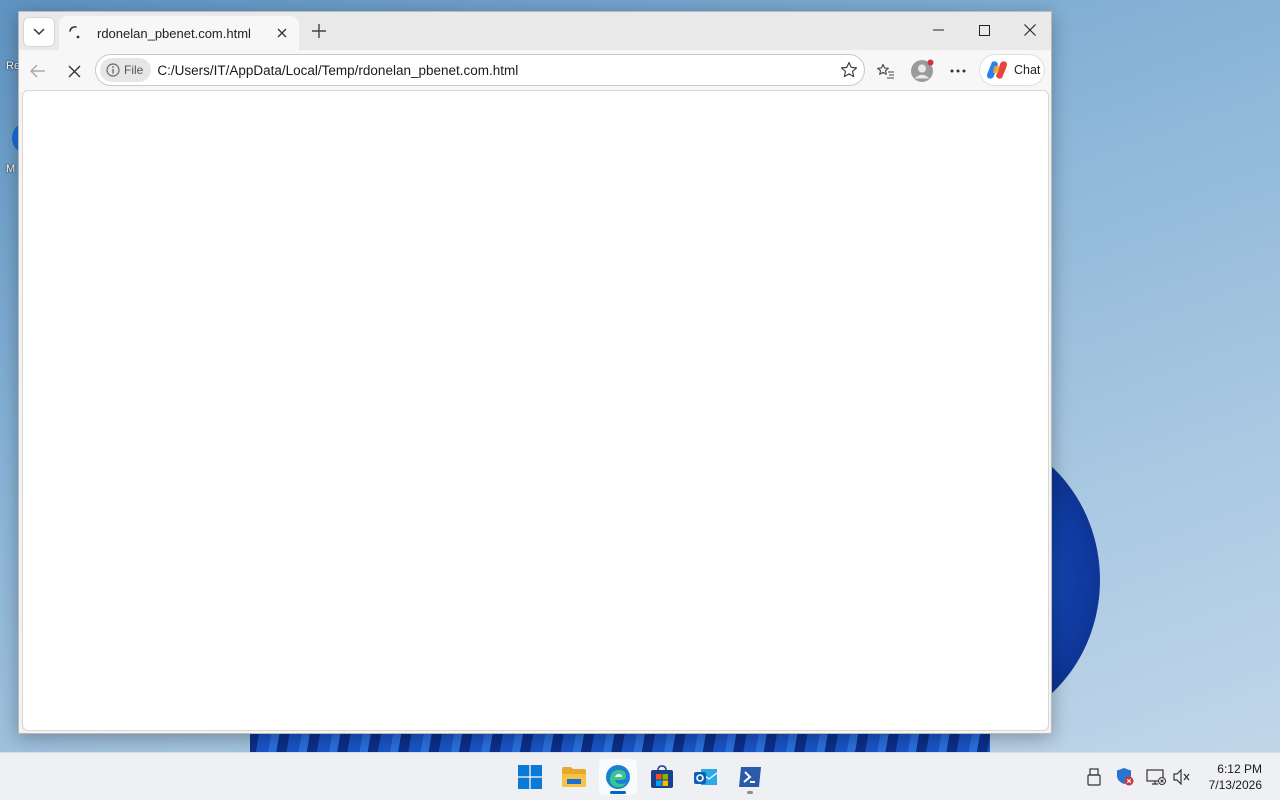 The image size is (1280, 800). I want to click on volume-tray-icon, so click(1182, 777).